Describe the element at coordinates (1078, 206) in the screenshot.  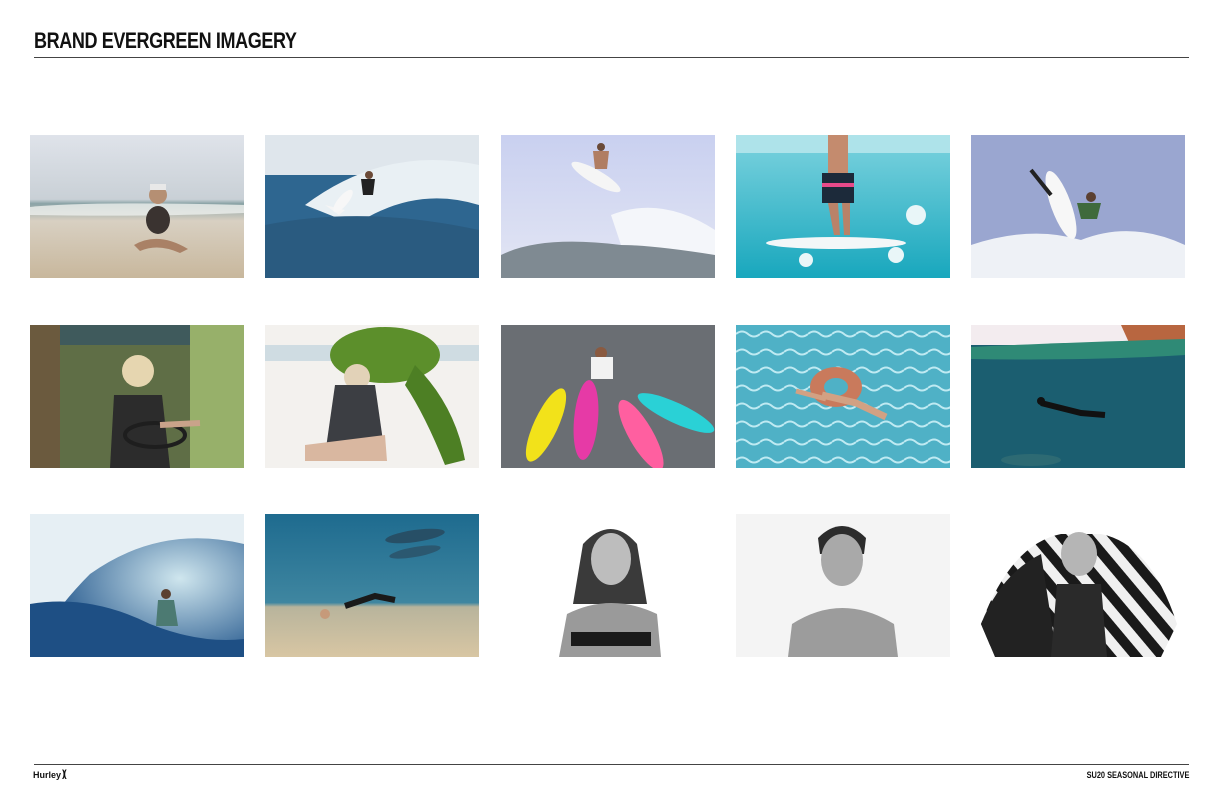
I see `photo-surfer-spray` at that location.